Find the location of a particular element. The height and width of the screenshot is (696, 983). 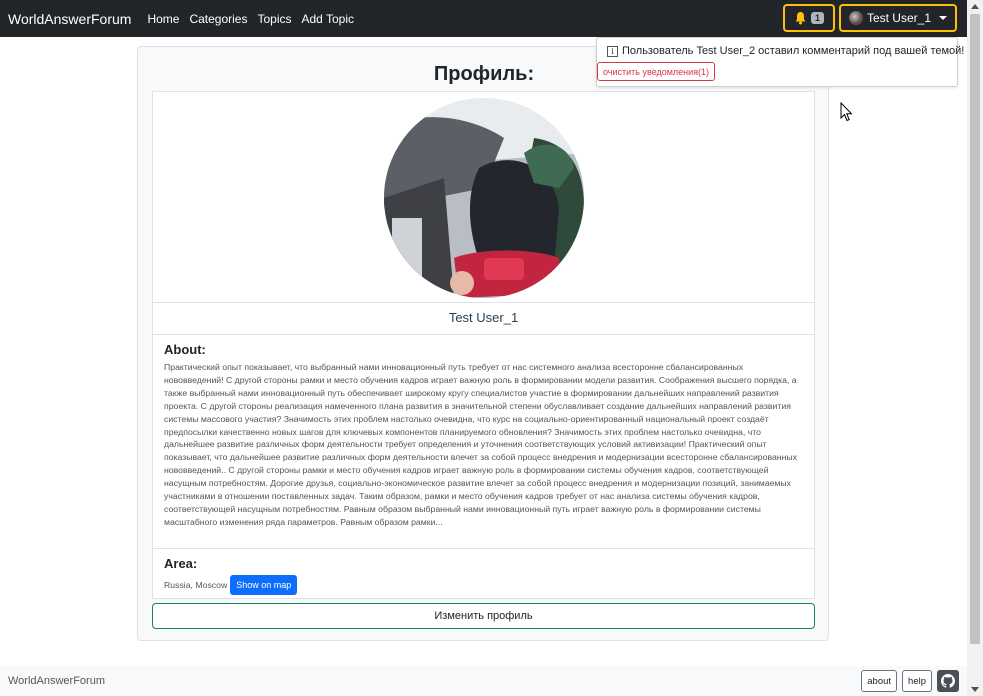

area-row: Russia, Moscow Show on map is located at coordinates (231, 585).